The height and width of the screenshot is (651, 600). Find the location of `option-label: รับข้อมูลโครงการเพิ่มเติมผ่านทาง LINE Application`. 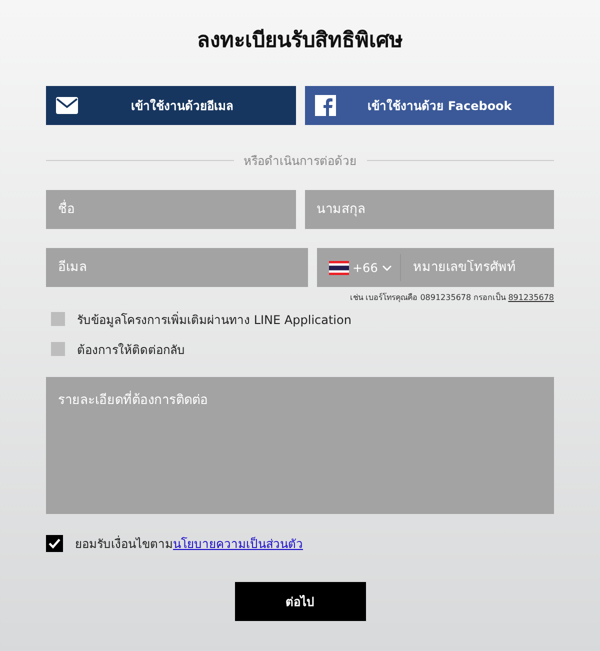

option-label: รับข้อมูลโครงการเพิ่มเติมผ่านทาง LINE Application is located at coordinates (214, 319).